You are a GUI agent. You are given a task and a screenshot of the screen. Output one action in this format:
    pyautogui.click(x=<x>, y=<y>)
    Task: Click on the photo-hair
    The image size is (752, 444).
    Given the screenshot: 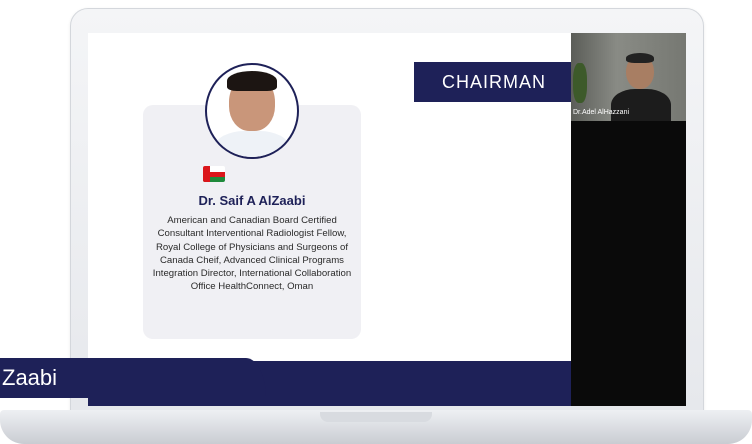 What is the action you would take?
    pyautogui.click(x=252, y=81)
    